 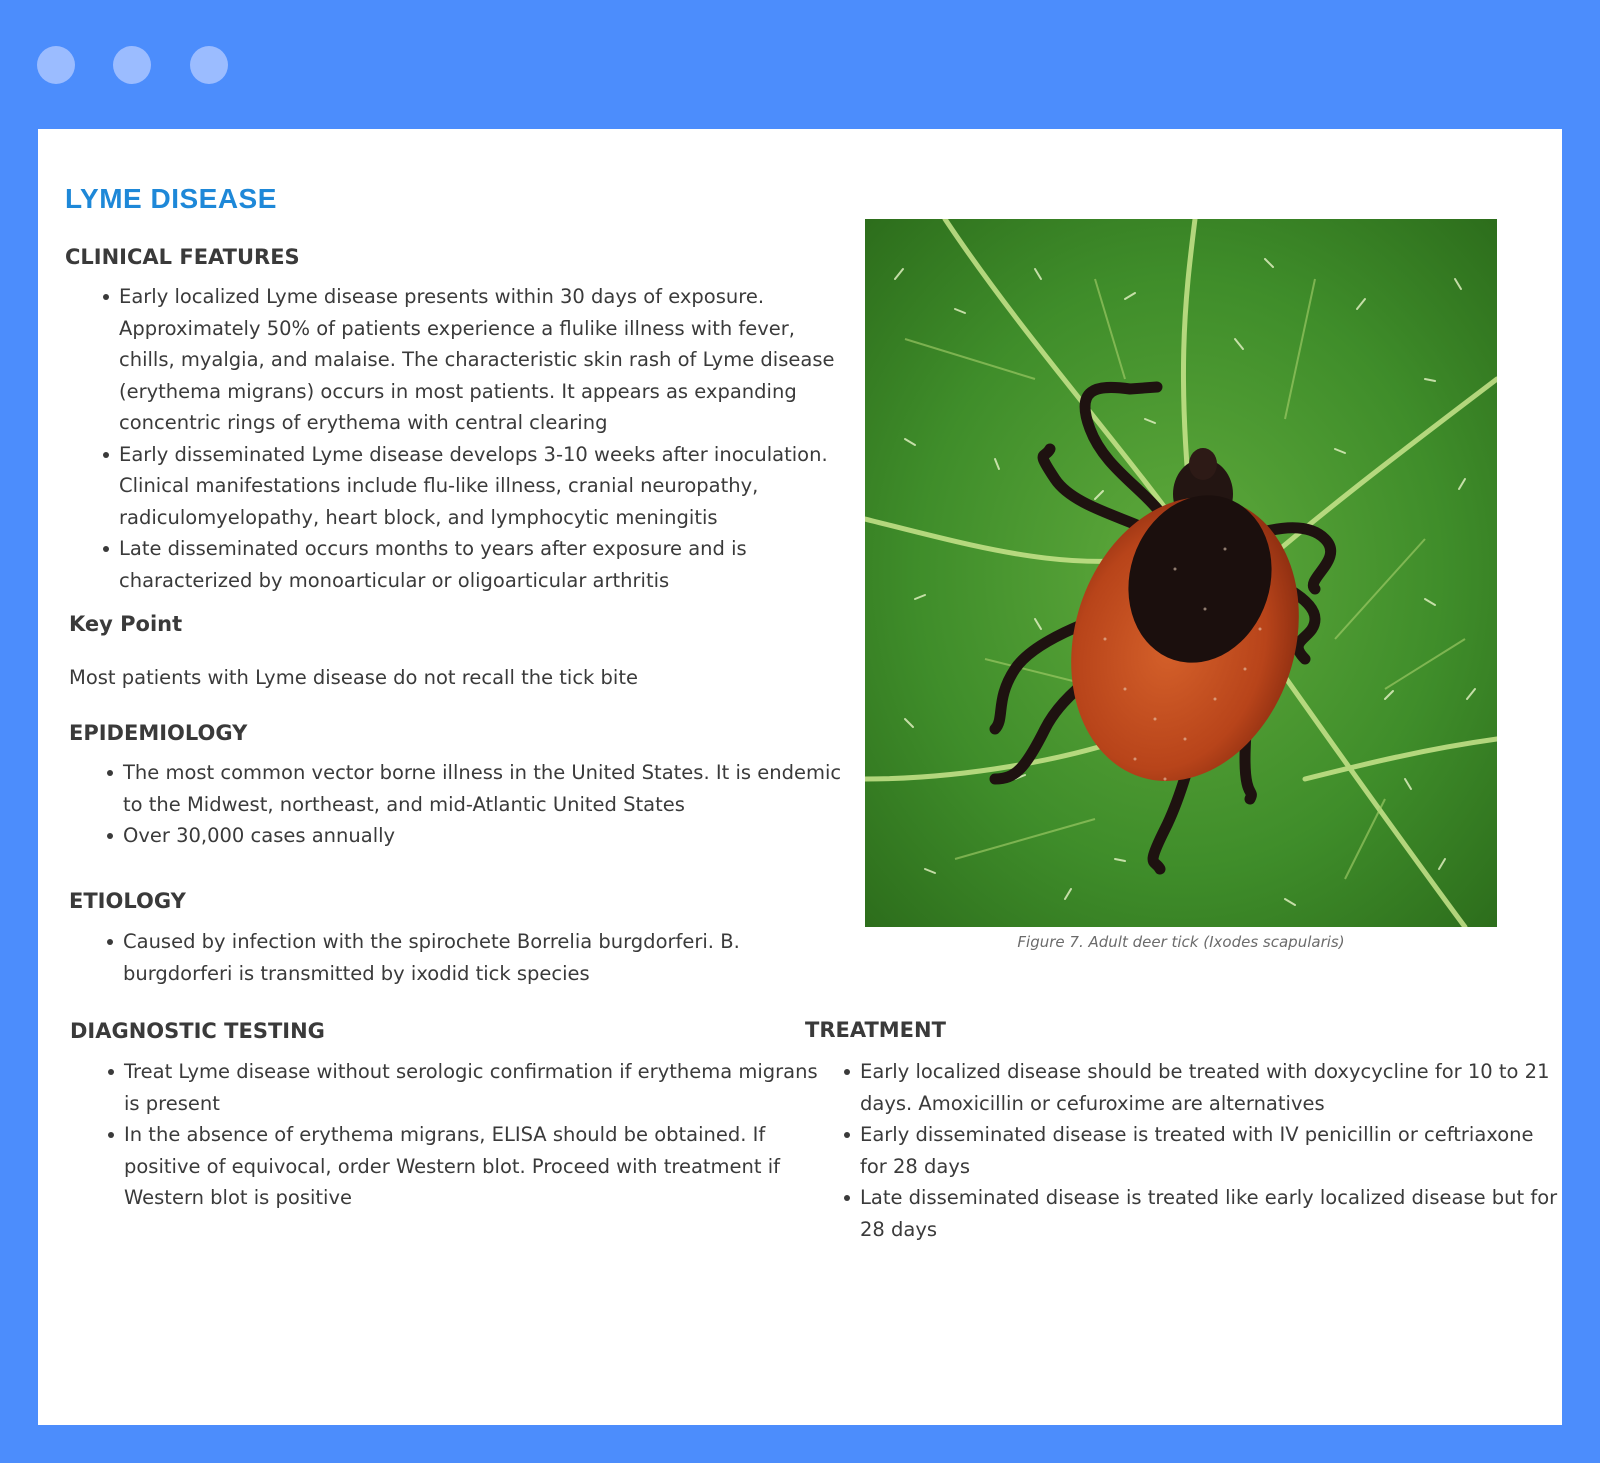 What do you see at coordinates (171, 198) in the screenshot?
I see `page-title: LYME DISEASE` at bounding box center [171, 198].